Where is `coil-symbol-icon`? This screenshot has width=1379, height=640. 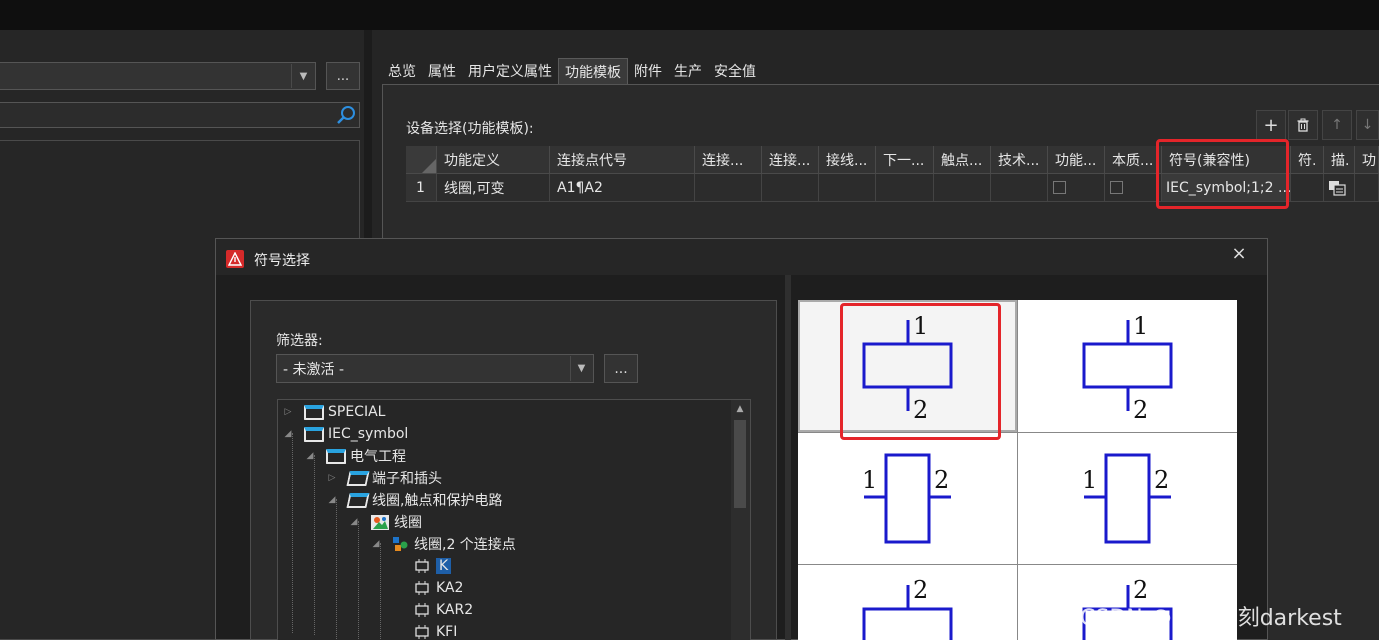
coil-symbol-icon is located at coordinates (422, 632).